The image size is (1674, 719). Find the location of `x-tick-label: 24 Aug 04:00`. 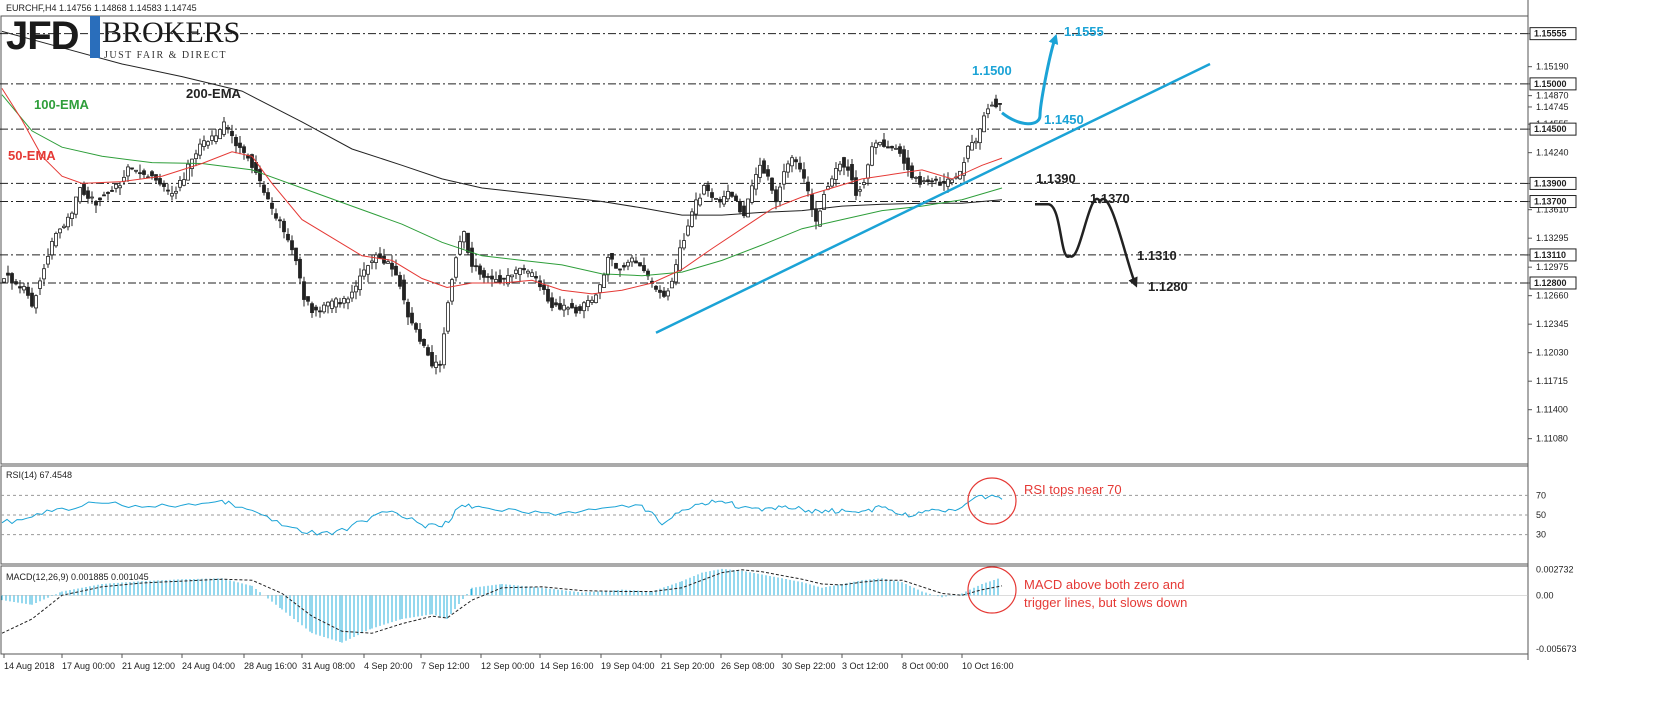

x-tick-label: 24 Aug 04:00 is located at coordinates (208, 666).